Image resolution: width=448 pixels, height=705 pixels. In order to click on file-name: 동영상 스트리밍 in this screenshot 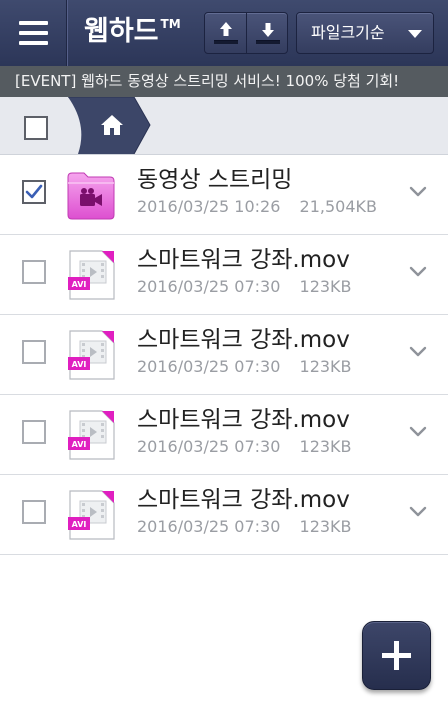, I will do `click(215, 180)`.